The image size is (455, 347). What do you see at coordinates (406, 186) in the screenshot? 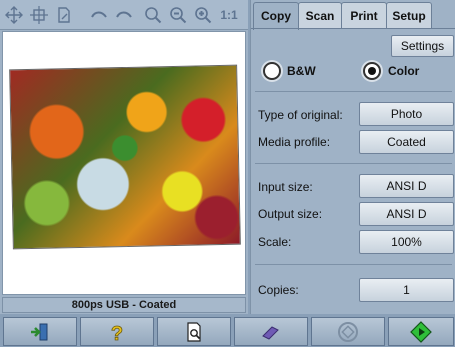
I see `input-size-button: ANSI D` at bounding box center [406, 186].